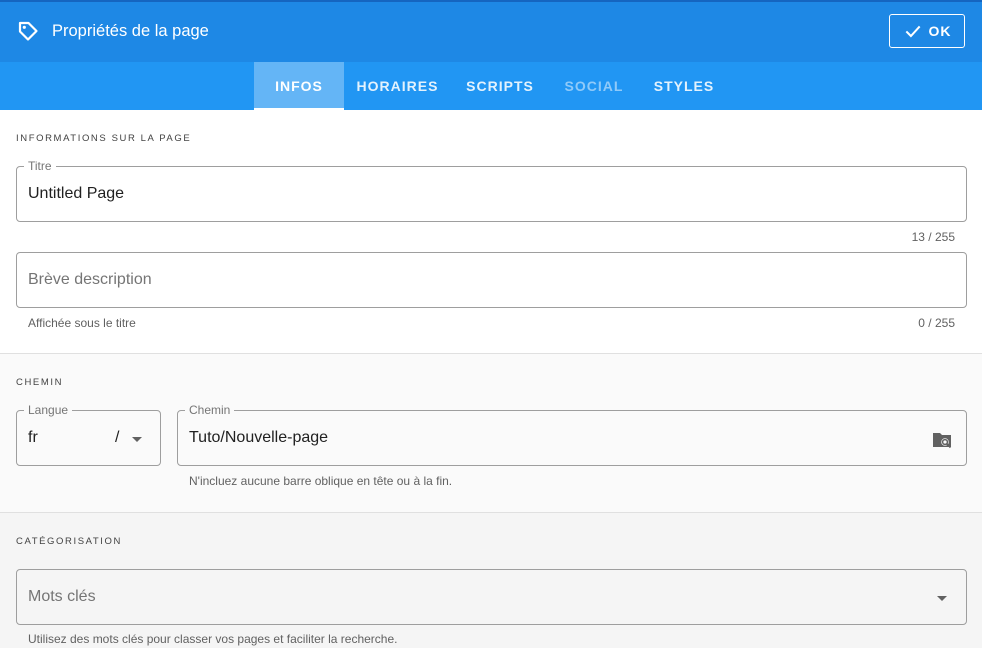 The width and height of the screenshot is (982, 648). What do you see at coordinates (594, 86) in the screenshot?
I see `tab-social: SOCIAL` at bounding box center [594, 86].